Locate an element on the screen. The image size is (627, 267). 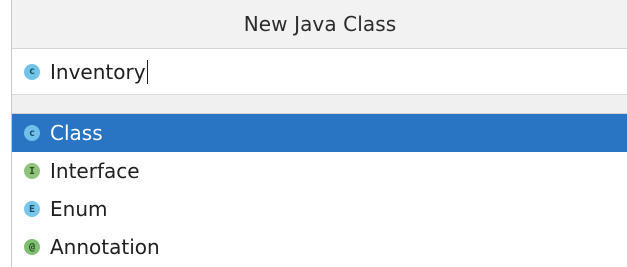
kind-label: Enum is located at coordinates (79, 209).